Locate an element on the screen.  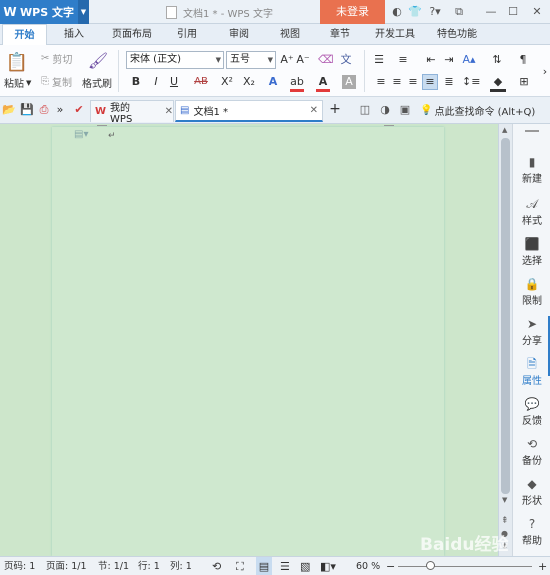
cut-button: ✂ 剪切 is located at coordinates (56, 58).